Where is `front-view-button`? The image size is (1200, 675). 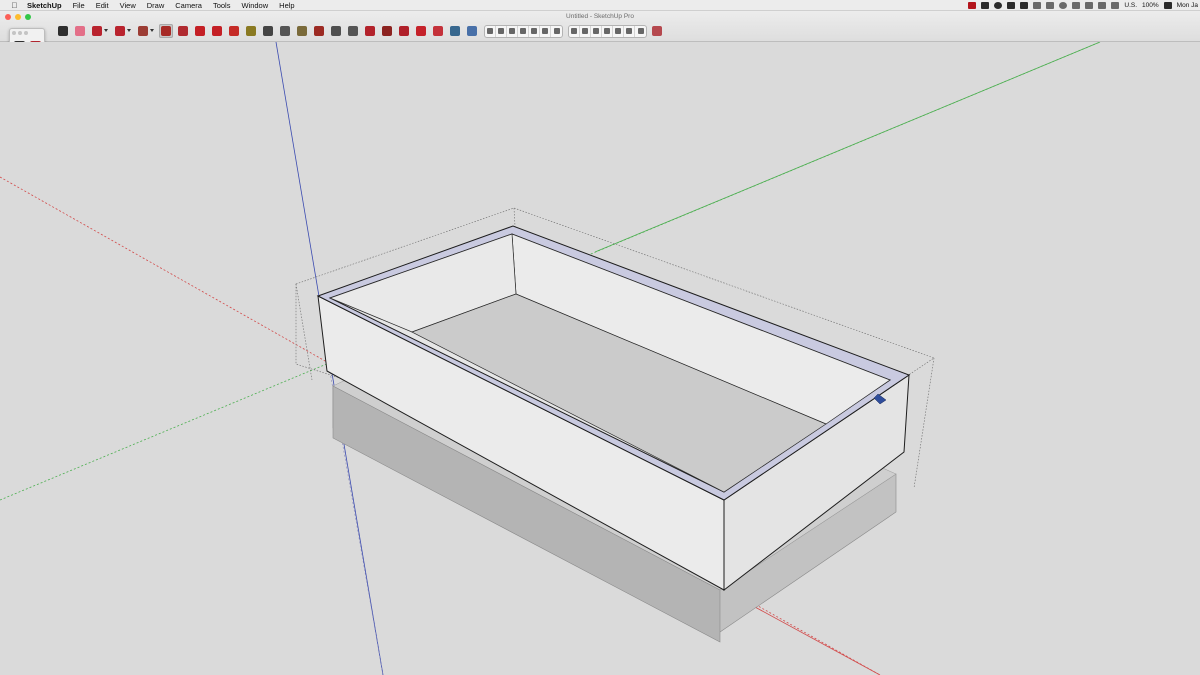
front-view-button is located at coordinates (596, 31).